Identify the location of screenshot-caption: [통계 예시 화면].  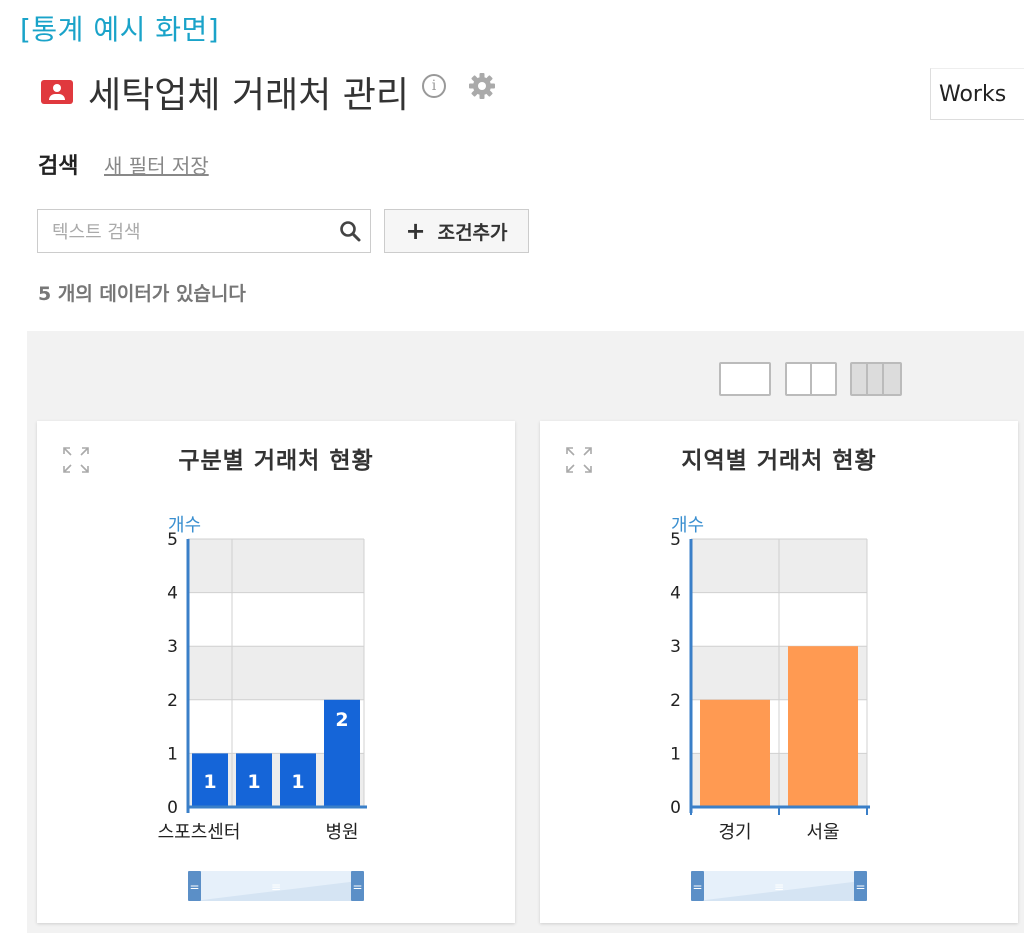
(120, 29).